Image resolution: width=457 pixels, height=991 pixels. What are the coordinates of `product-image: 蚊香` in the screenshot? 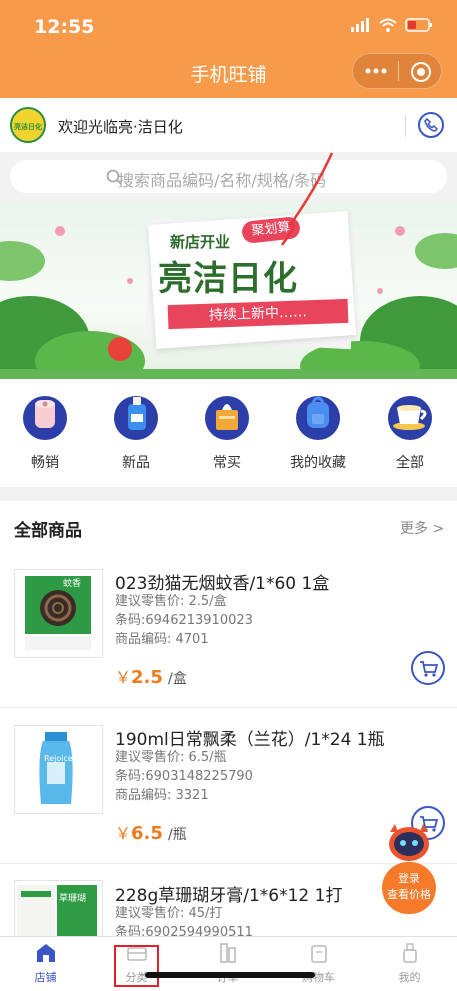 It's located at (58, 613).